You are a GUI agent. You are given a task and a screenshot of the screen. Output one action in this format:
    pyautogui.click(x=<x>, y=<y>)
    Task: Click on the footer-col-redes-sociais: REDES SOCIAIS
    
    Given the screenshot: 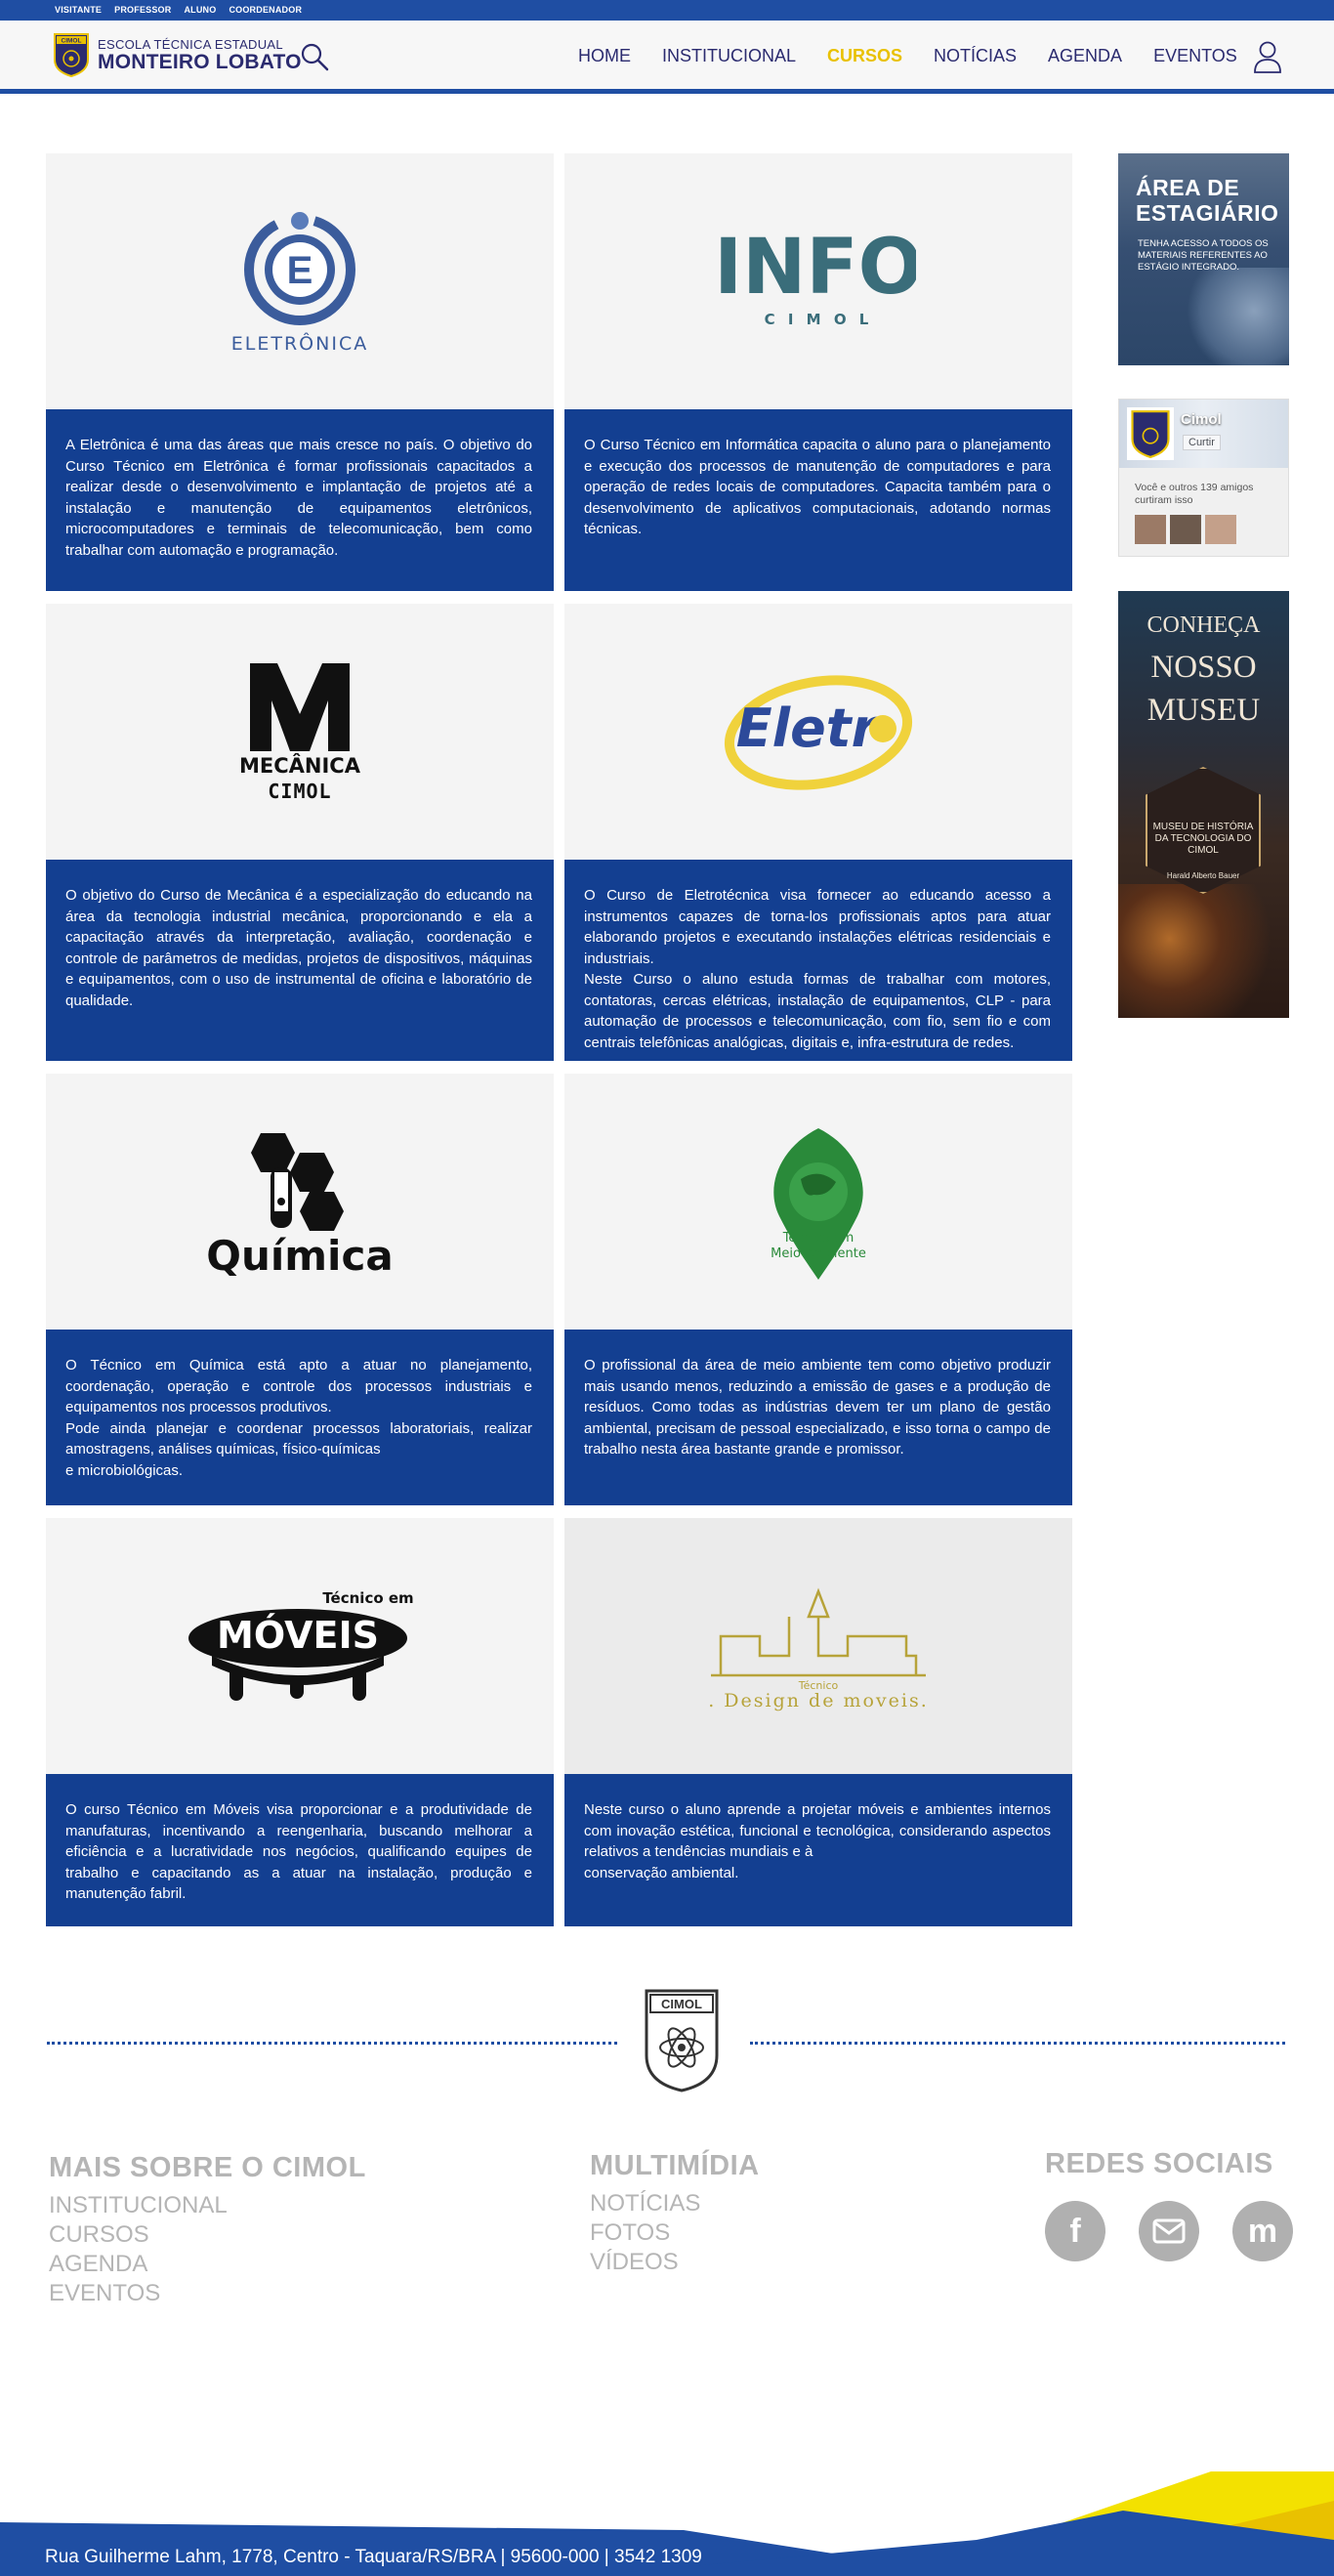 What is the action you would take?
    pyautogui.click(x=1159, y=2167)
    